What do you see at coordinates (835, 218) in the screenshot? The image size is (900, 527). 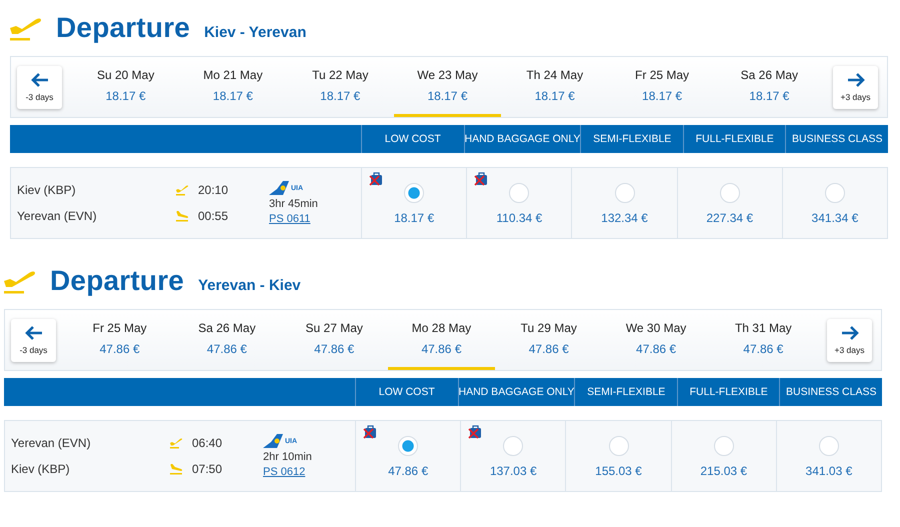 I see `fare-price: 341.34 €` at bounding box center [835, 218].